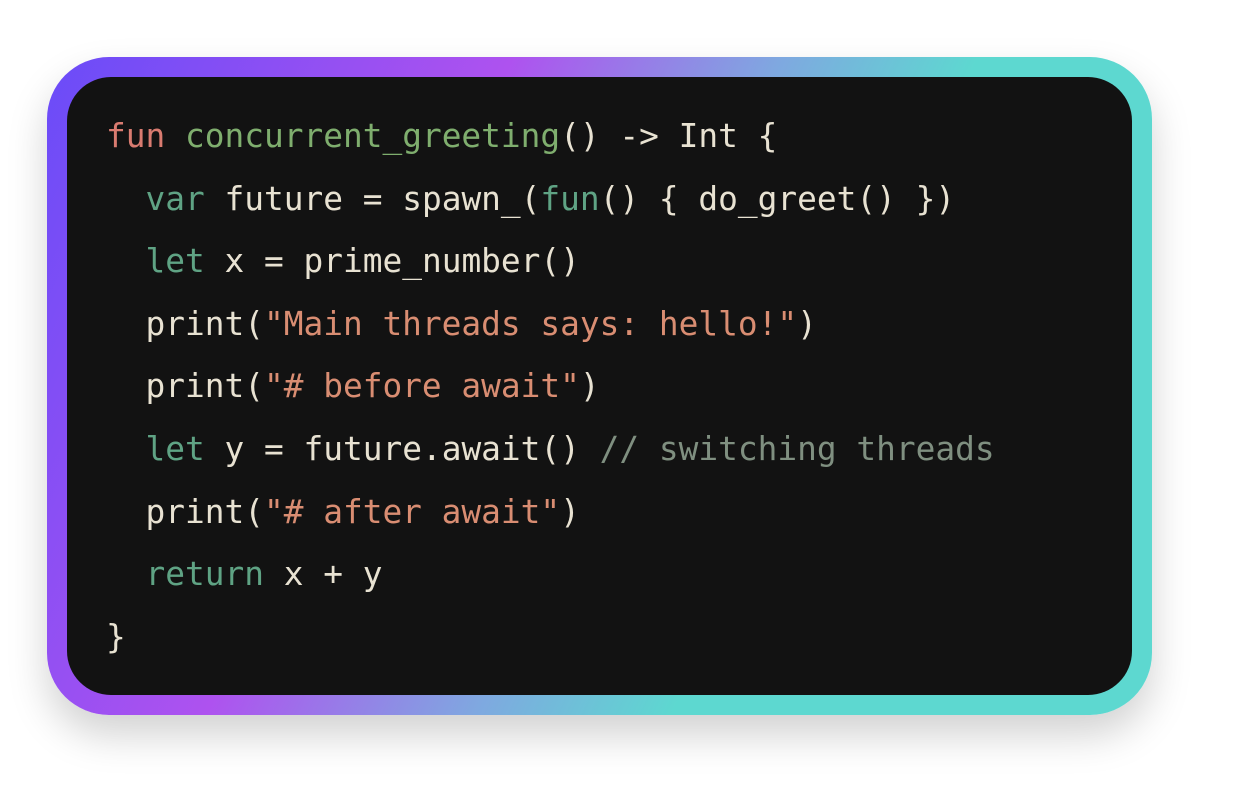  What do you see at coordinates (550, 637) in the screenshot?
I see `code-line: }` at bounding box center [550, 637].